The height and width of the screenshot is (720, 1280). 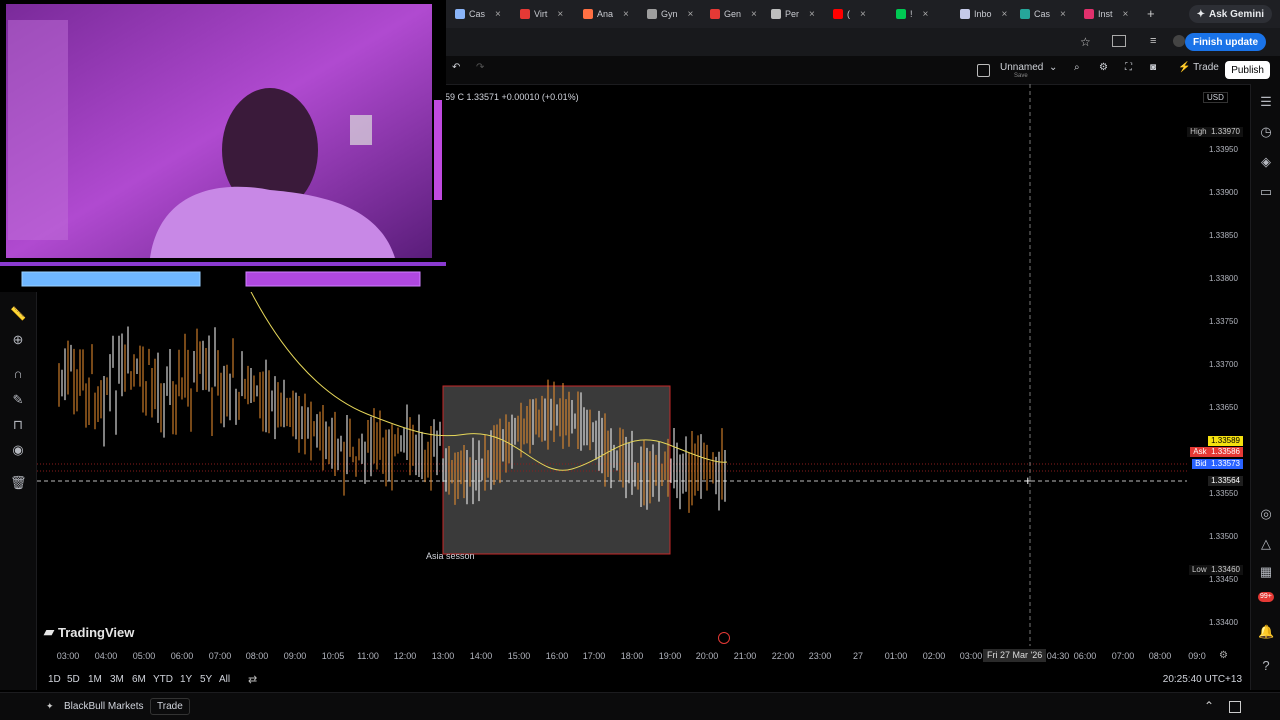 I want to click on tab-label: Inbo, so click(x=983, y=14).